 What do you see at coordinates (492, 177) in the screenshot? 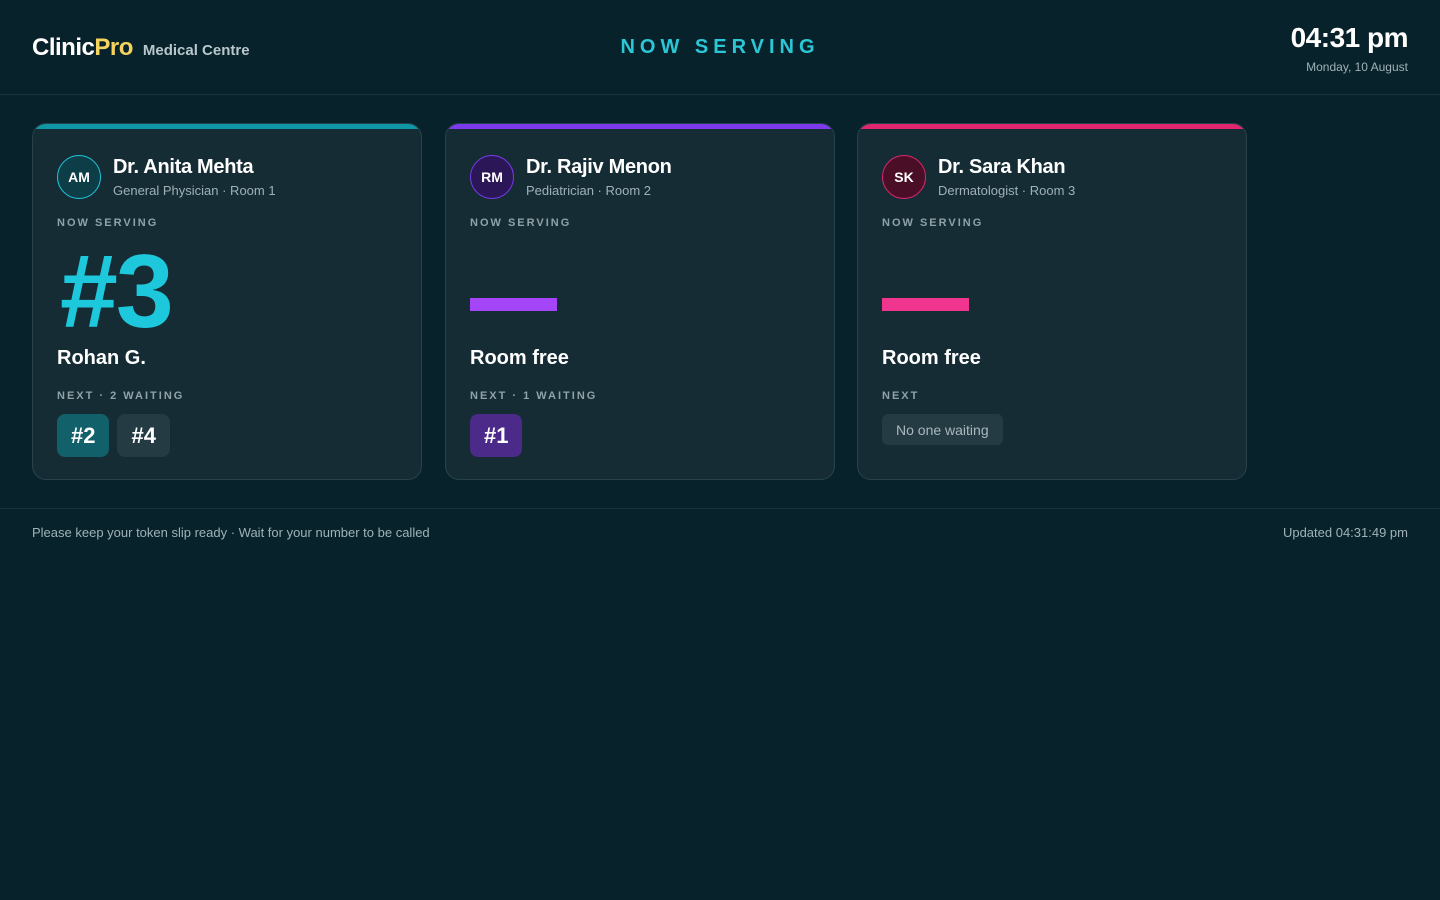
I see `avatar: RM` at bounding box center [492, 177].